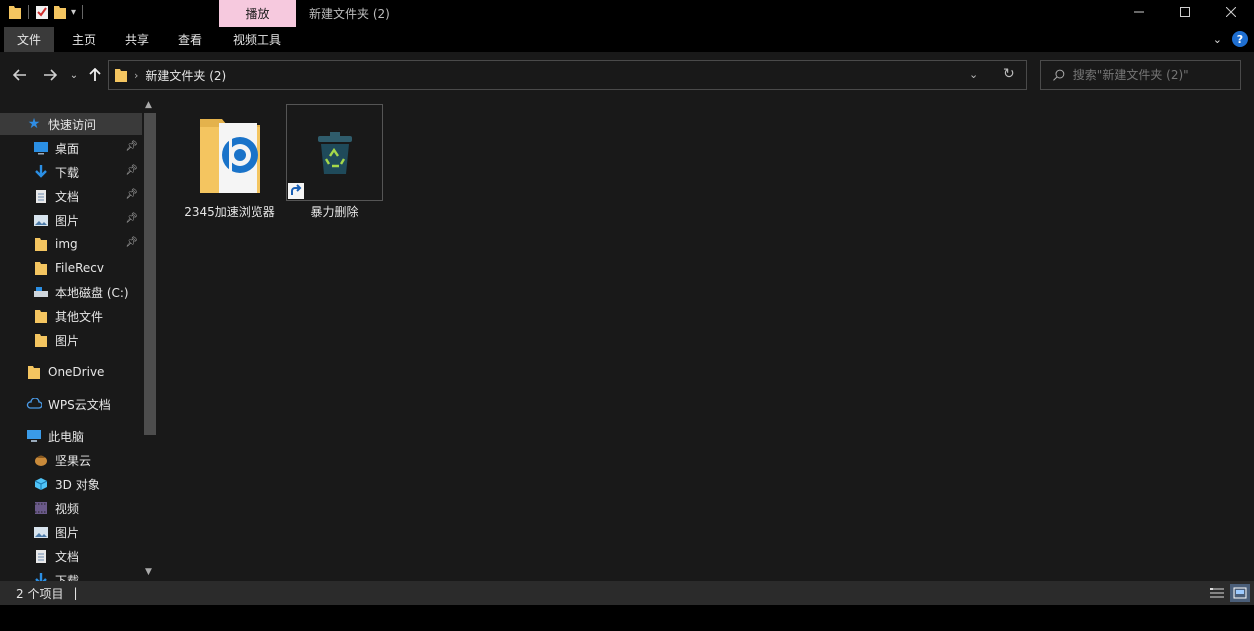 The image size is (1254, 631). Describe the element at coordinates (66, 436) in the screenshot. I see `sidebar-item-label: 此电脑` at that location.